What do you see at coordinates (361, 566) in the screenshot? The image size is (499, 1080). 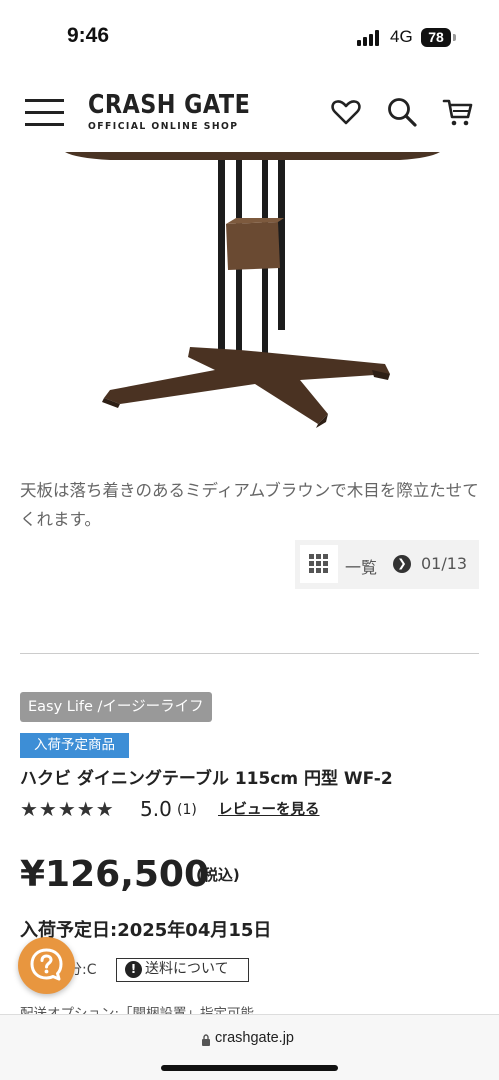 I see `list-label: 一覧` at bounding box center [361, 566].